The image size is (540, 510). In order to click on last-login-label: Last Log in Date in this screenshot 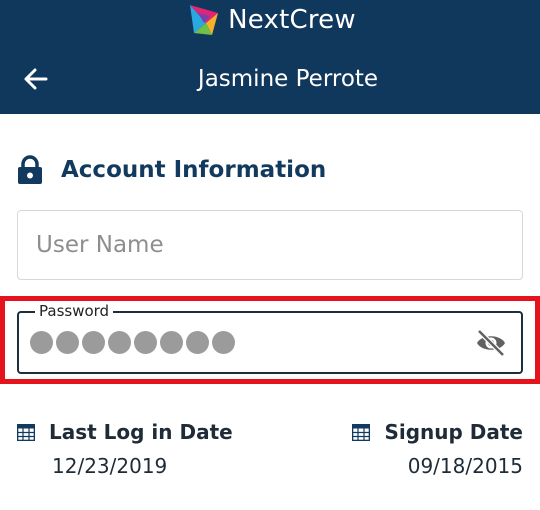, I will do `click(141, 432)`.